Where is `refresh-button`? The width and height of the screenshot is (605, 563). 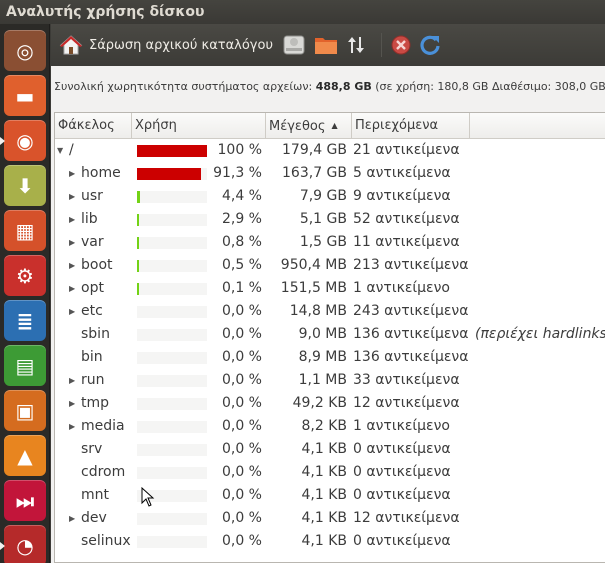 refresh-button is located at coordinates (430, 45).